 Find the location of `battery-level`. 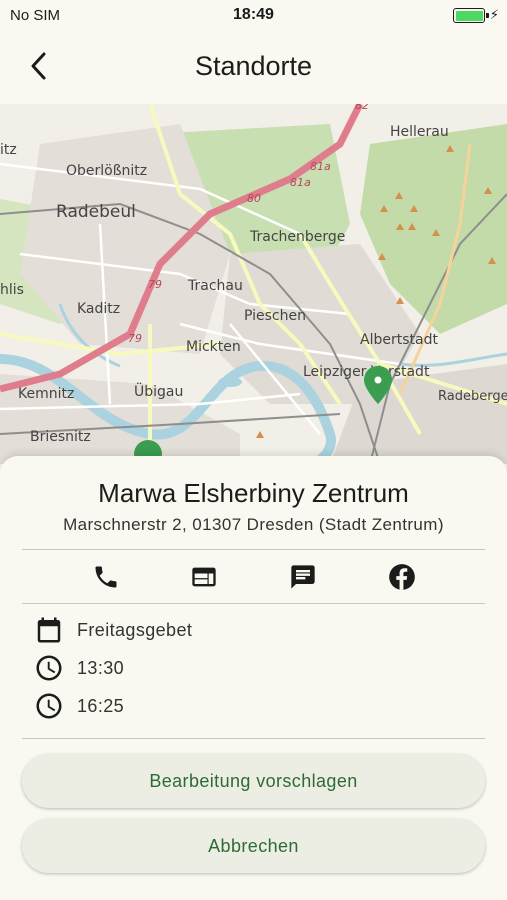

battery-level is located at coordinates (469, 15).